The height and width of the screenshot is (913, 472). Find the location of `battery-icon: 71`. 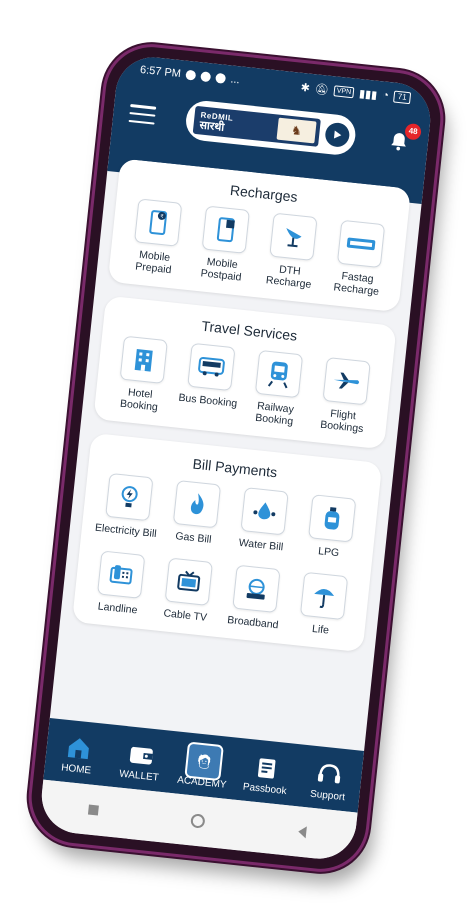

battery-icon: 71 is located at coordinates (402, 97).